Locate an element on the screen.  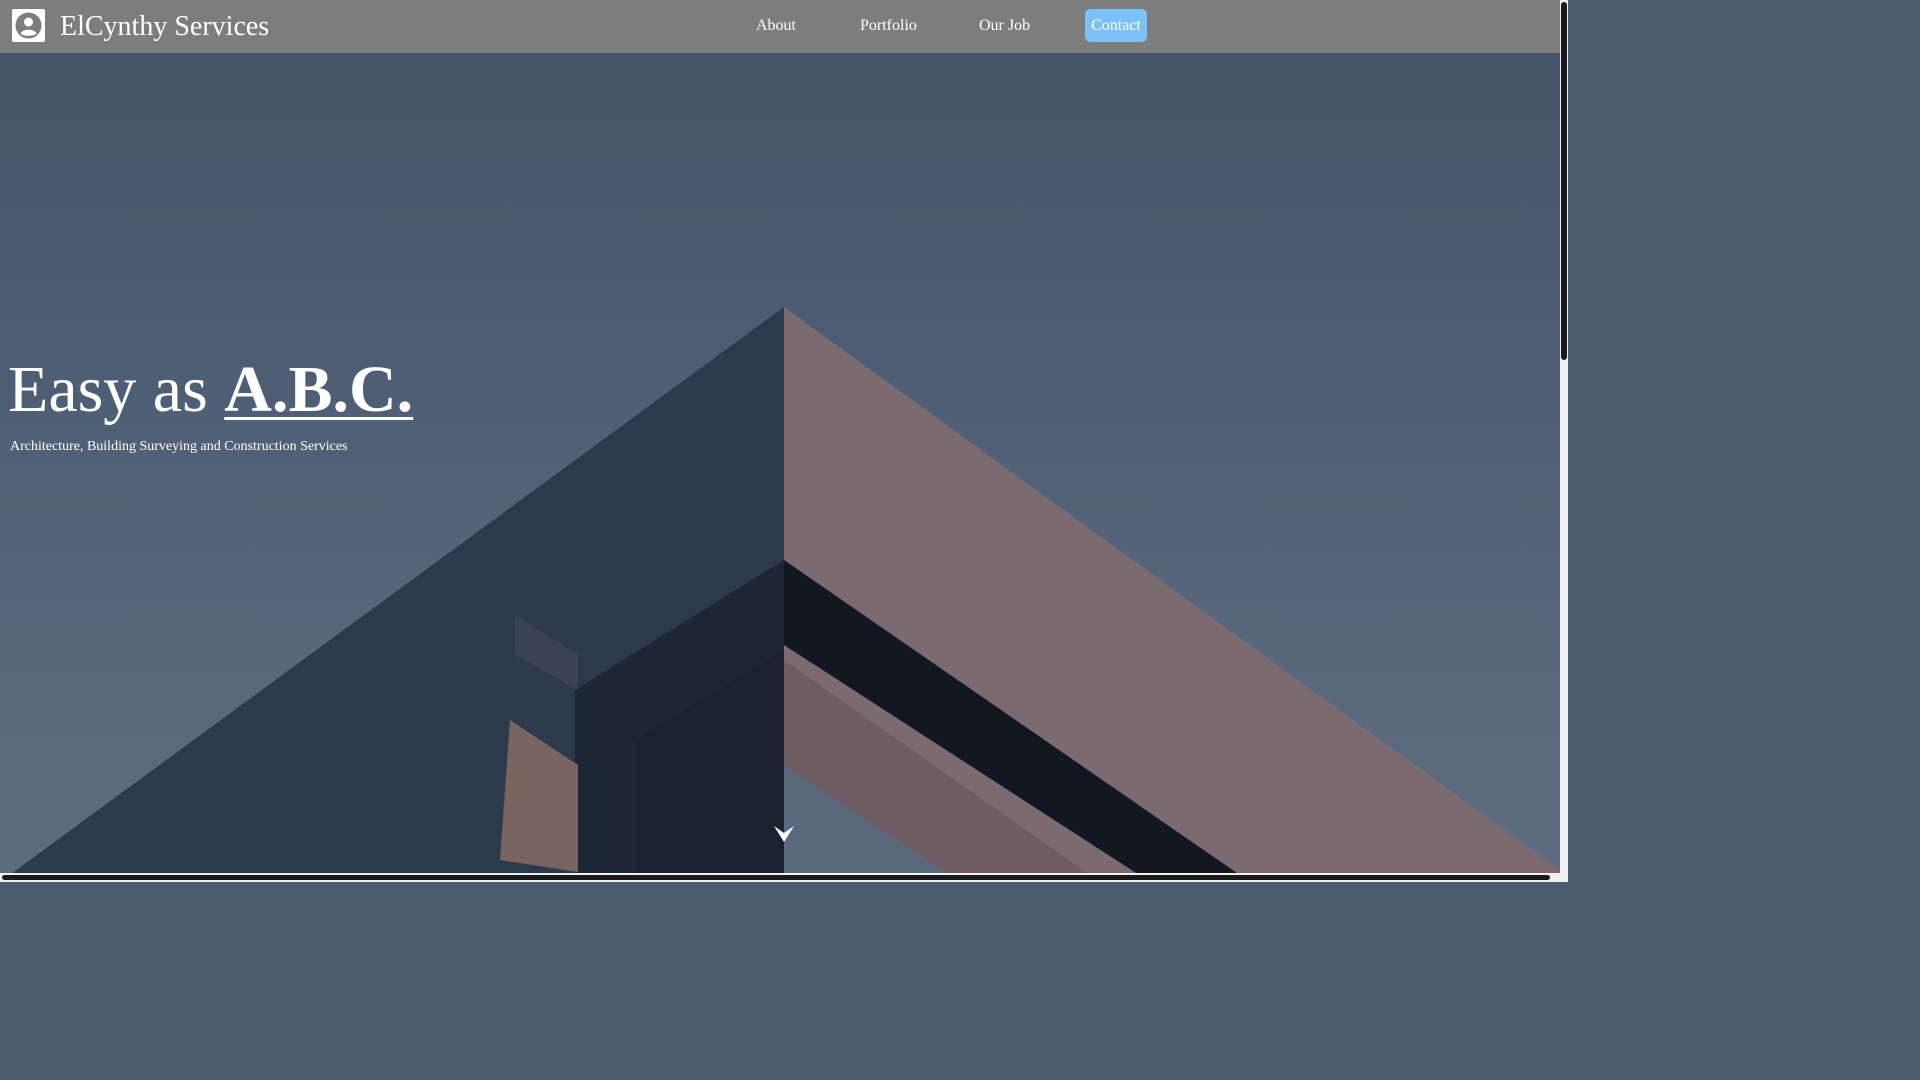
user-circle-icon is located at coordinates (28, 25).